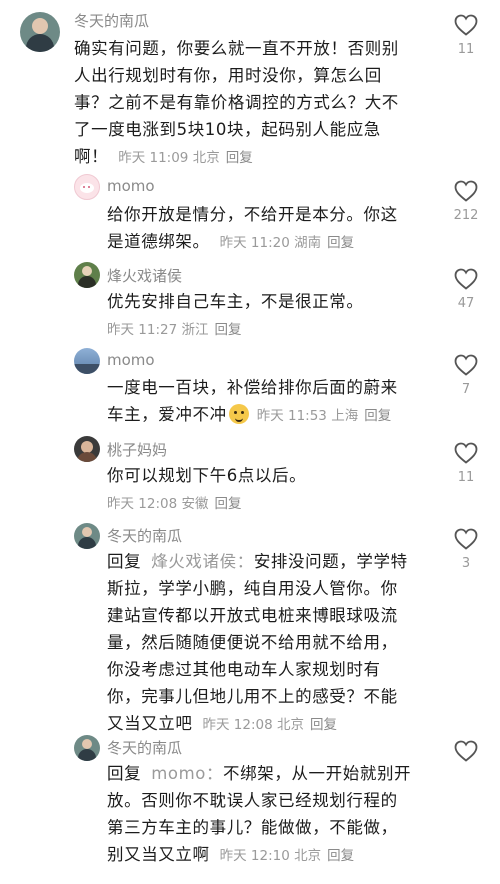 The height and width of the screenshot is (884, 500). Describe the element at coordinates (308, 243) in the screenshot. I see `location: 湖南` at that location.